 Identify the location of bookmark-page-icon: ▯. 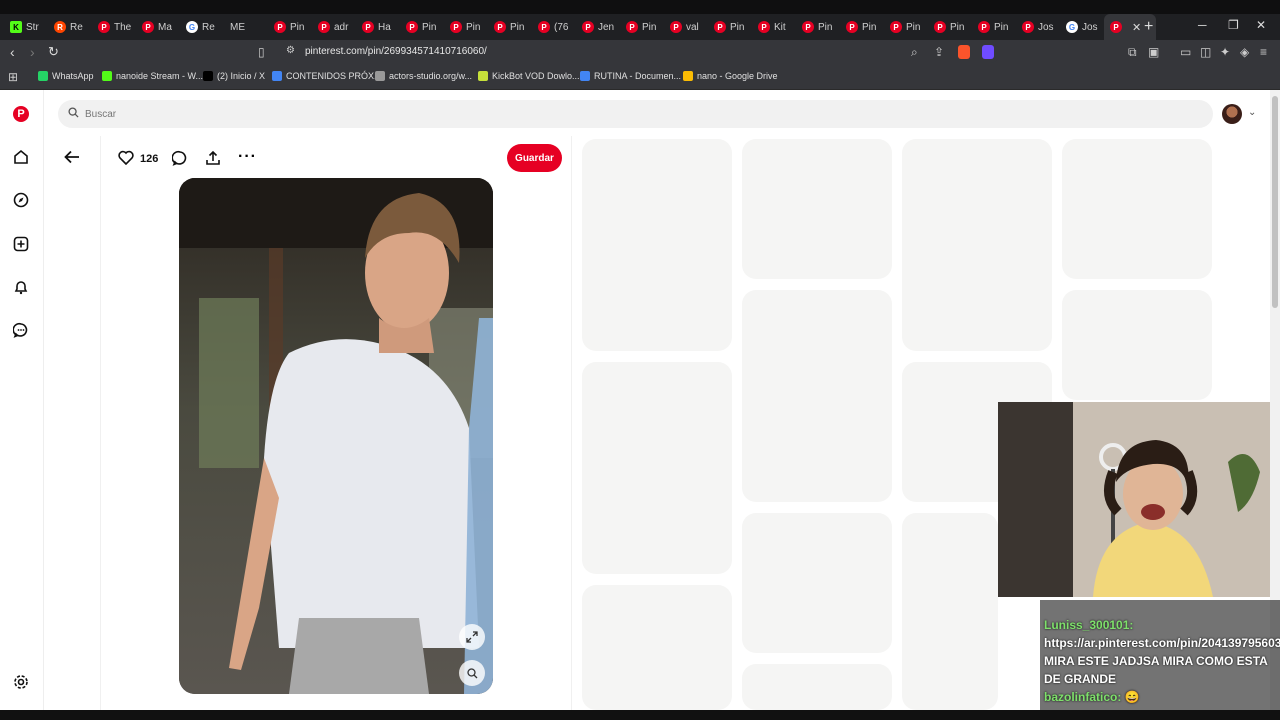
(261, 52).